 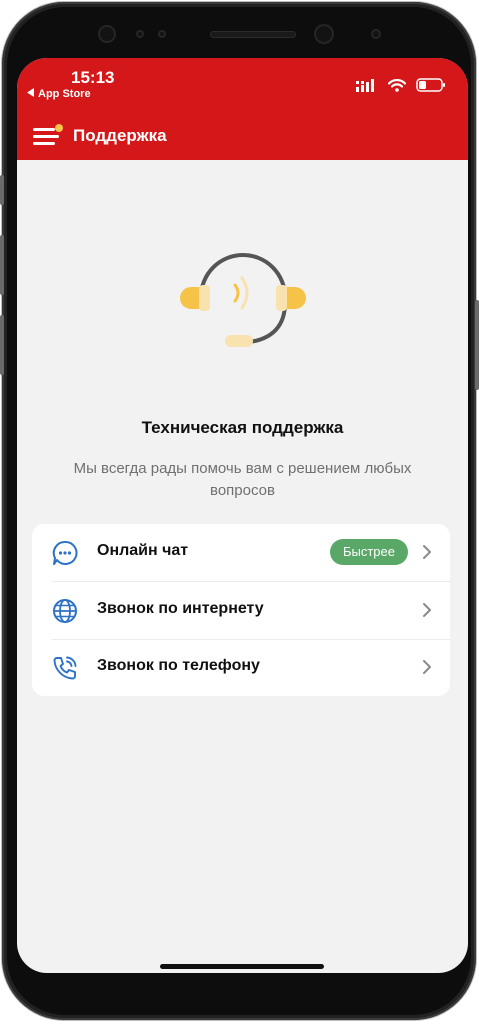 I want to click on faster-badge: Быстрее, so click(x=368, y=552).